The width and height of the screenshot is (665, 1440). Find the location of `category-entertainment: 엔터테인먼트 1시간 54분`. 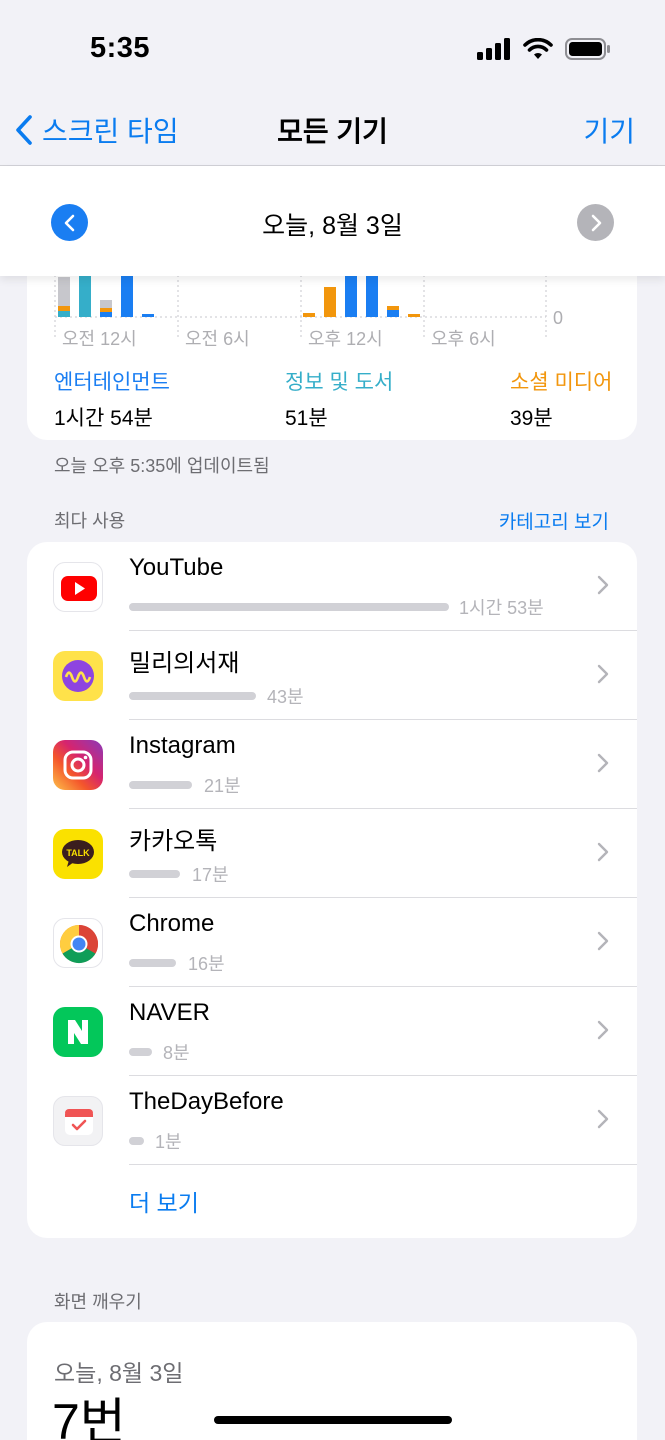

category-entertainment: 엔터테인먼트 1시간 54분 is located at coordinates (112, 399).